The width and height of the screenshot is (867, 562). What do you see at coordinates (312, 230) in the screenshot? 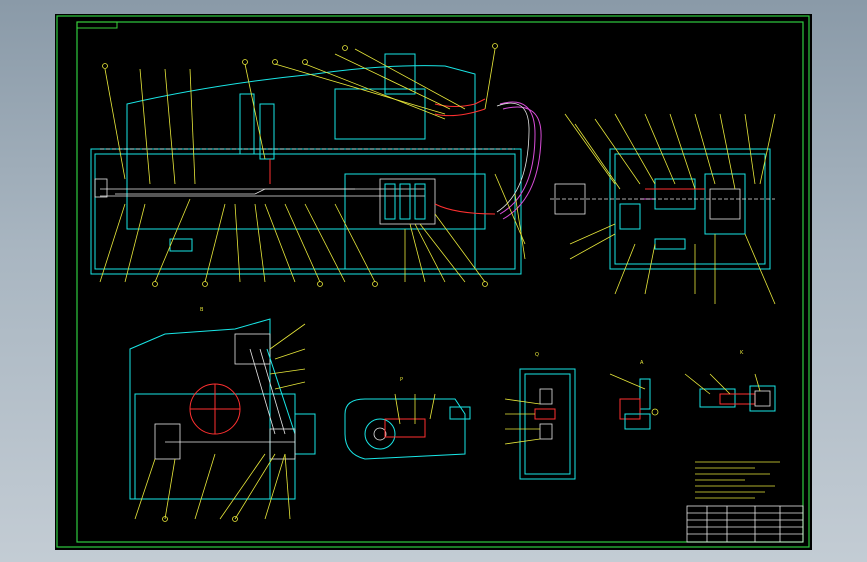
I see `callouts-bottom` at bounding box center [312, 230].